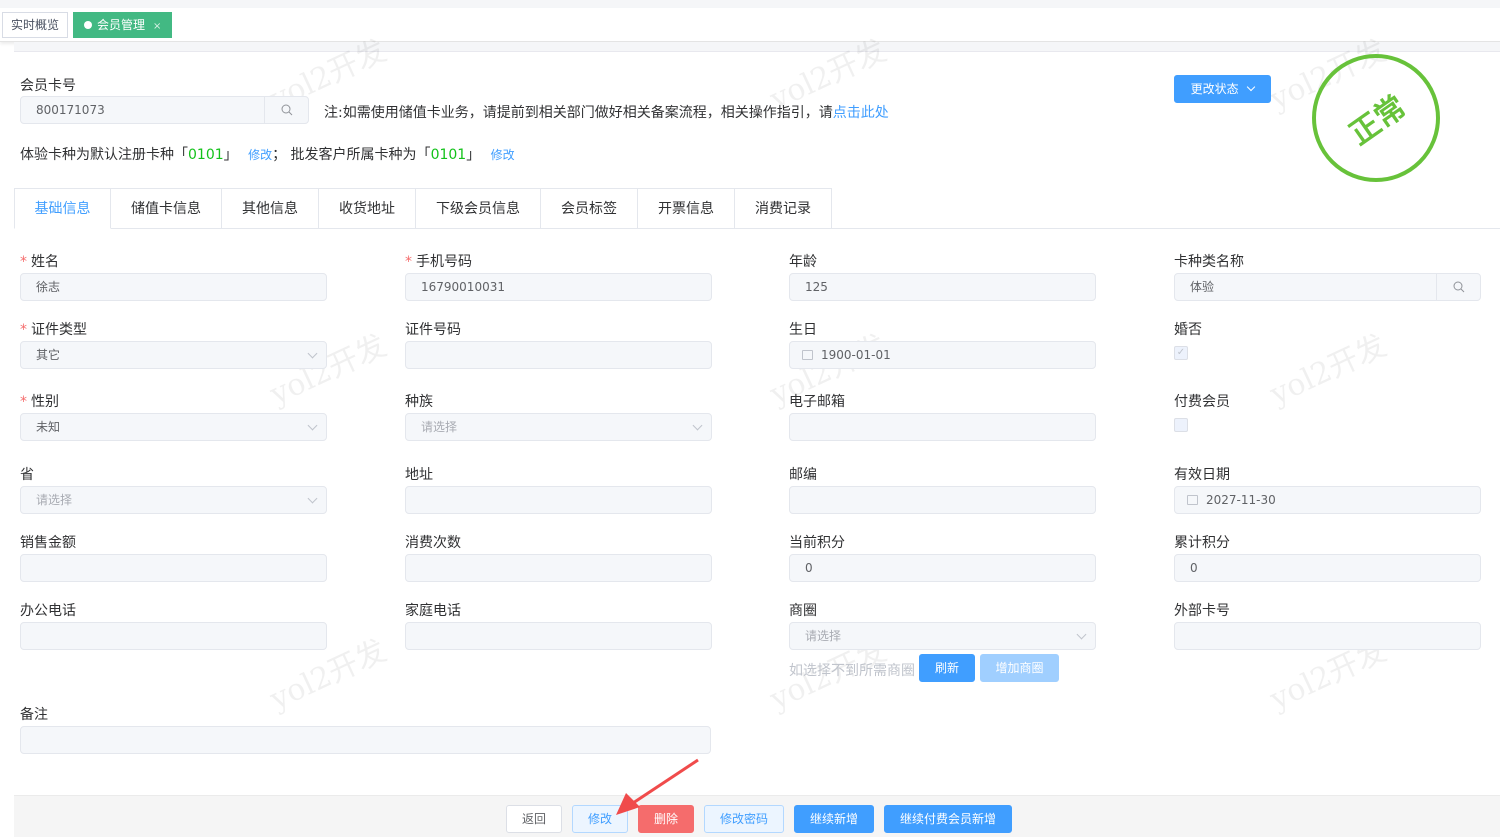 The image size is (1500, 837). I want to click on back-button: 返回, so click(534, 819).